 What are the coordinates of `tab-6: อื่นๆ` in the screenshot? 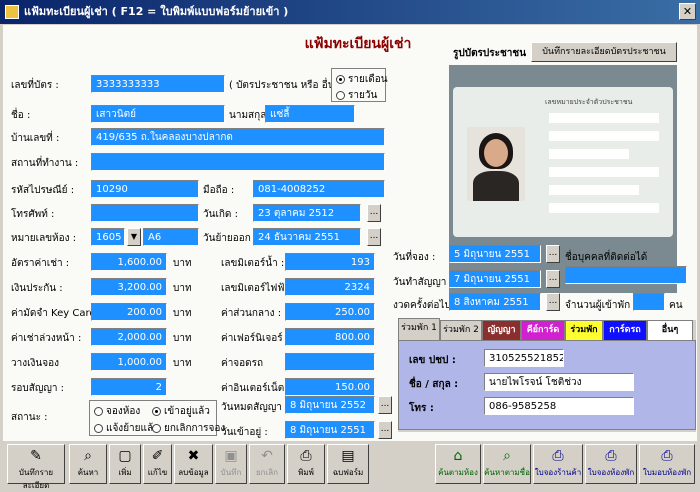 It's located at (670, 330).